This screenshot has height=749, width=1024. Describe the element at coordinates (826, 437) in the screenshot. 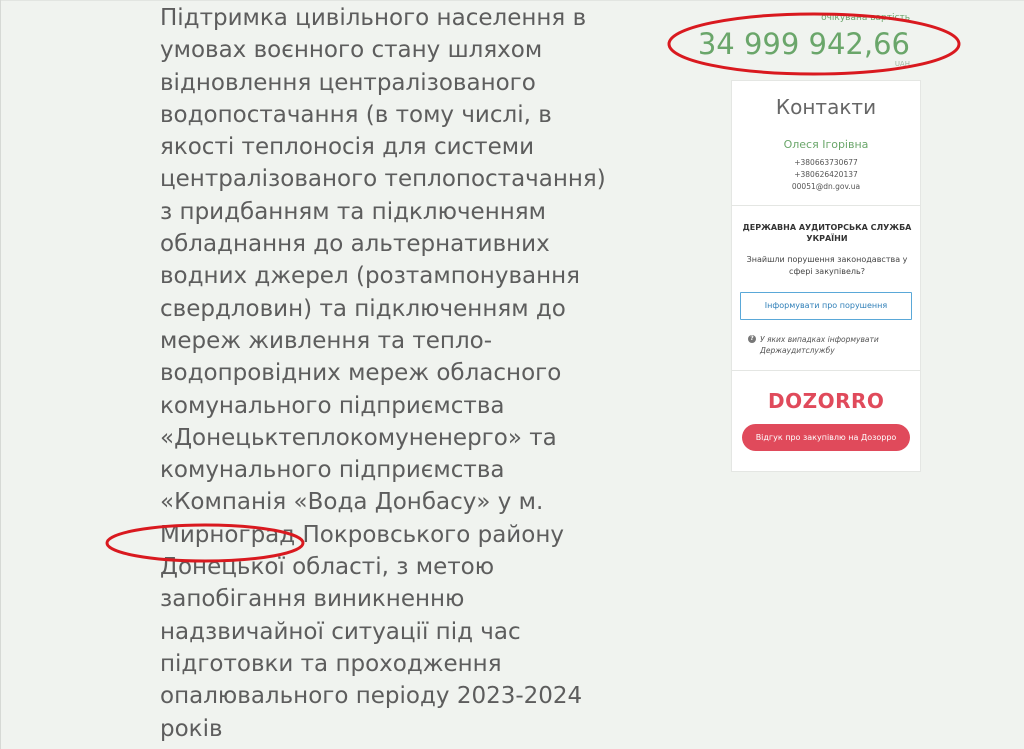

I see `dozorro-feedback-button: Відгук про закупівлю на Дозорро` at that location.